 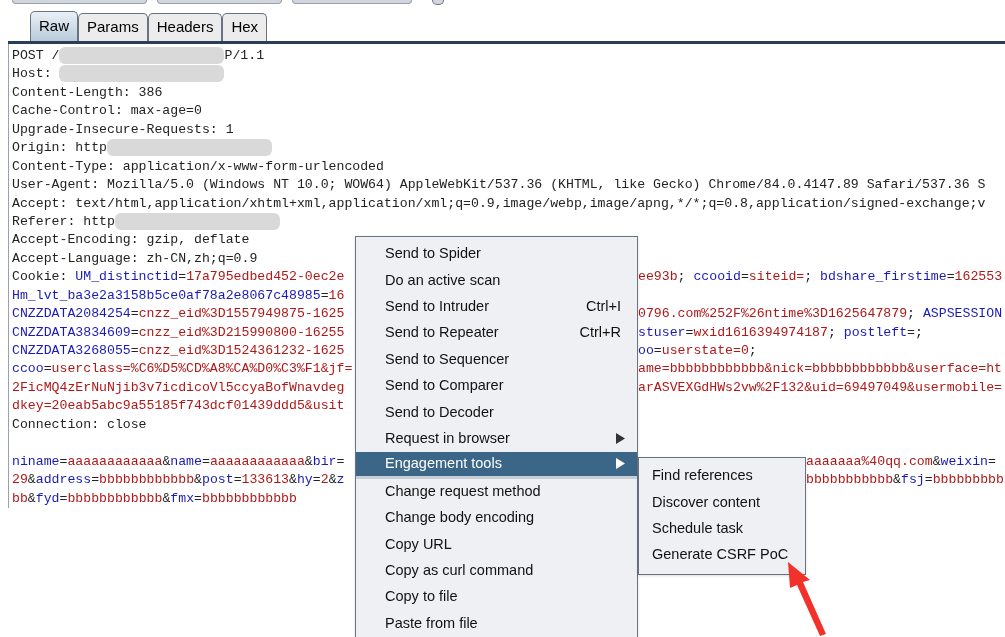 What do you see at coordinates (496, 412) in the screenshot?
I see `menu-item: Send to Decoder` at bounding box center [496, 412].